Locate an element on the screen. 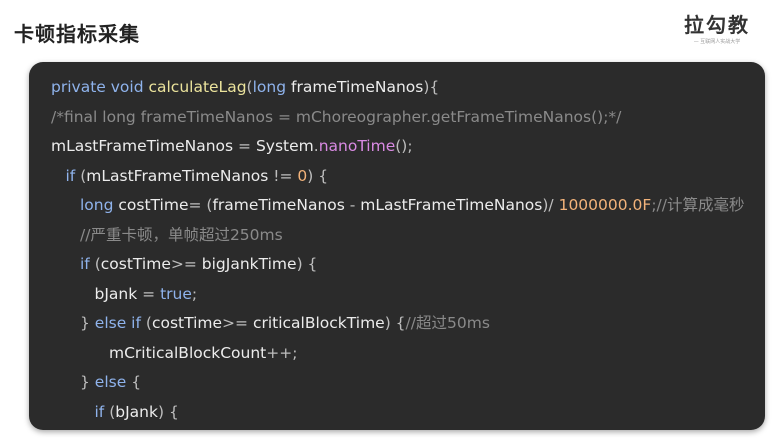 The height and width of the screenshot is (438, 774). code-token: void is located at coordinates (129, 87).